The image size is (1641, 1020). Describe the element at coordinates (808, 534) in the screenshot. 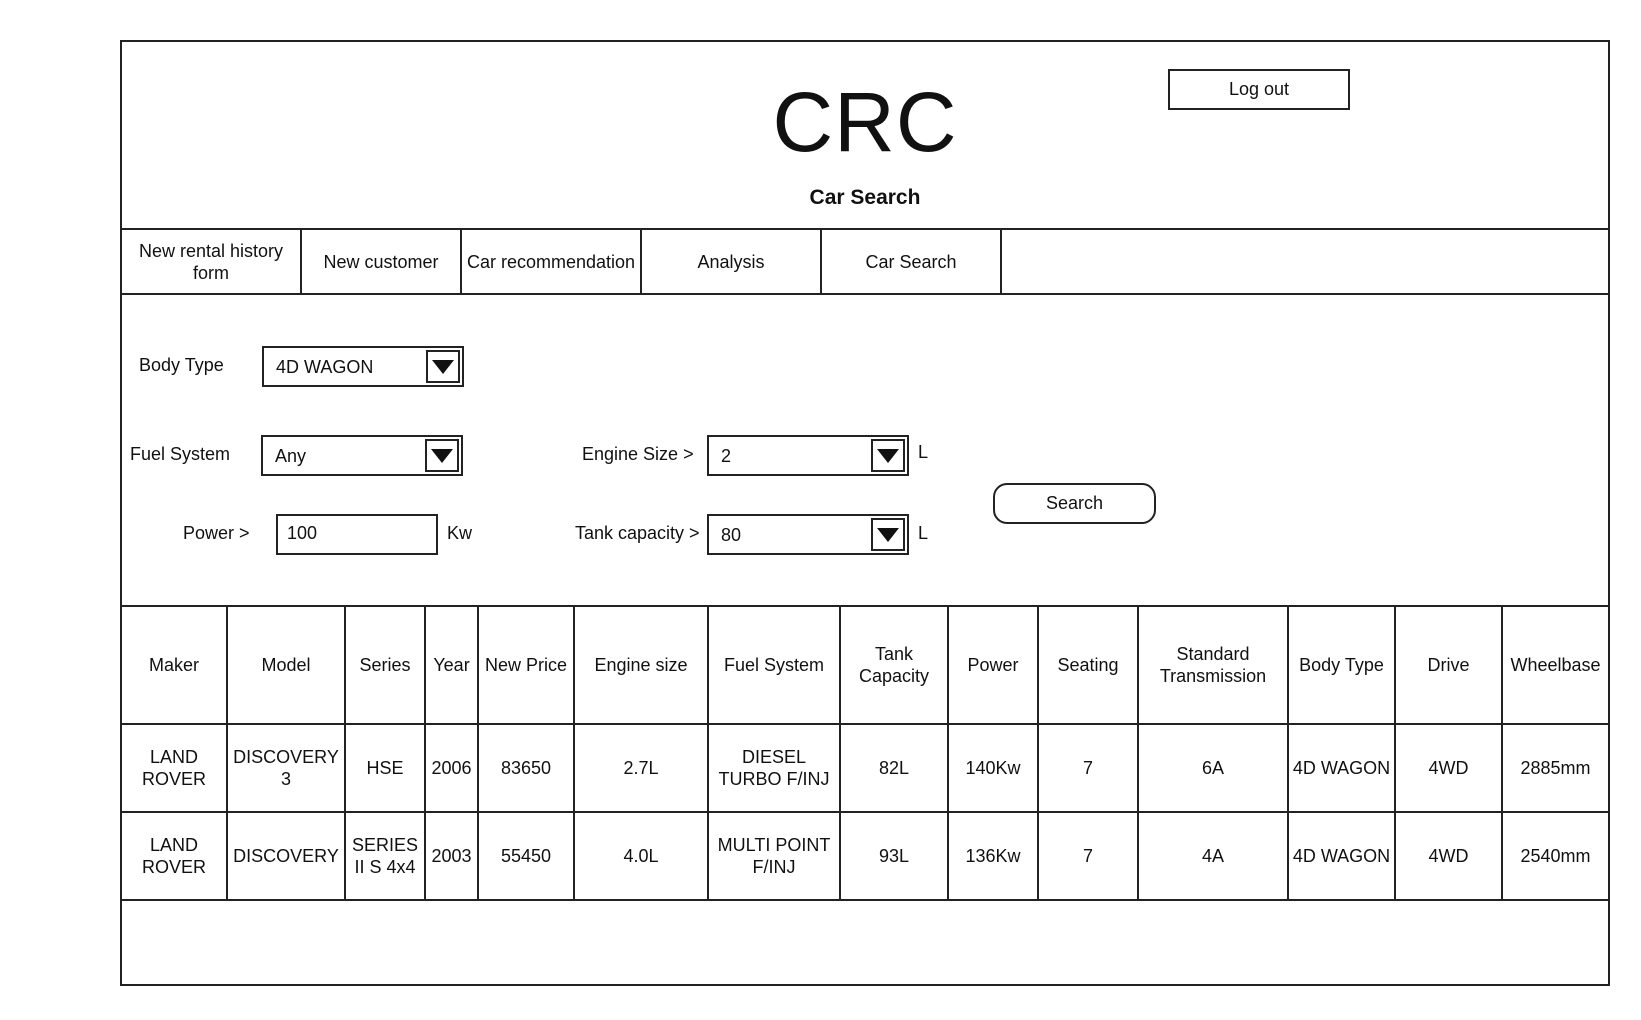

I see `tank-capacity-select: 80` at that location.